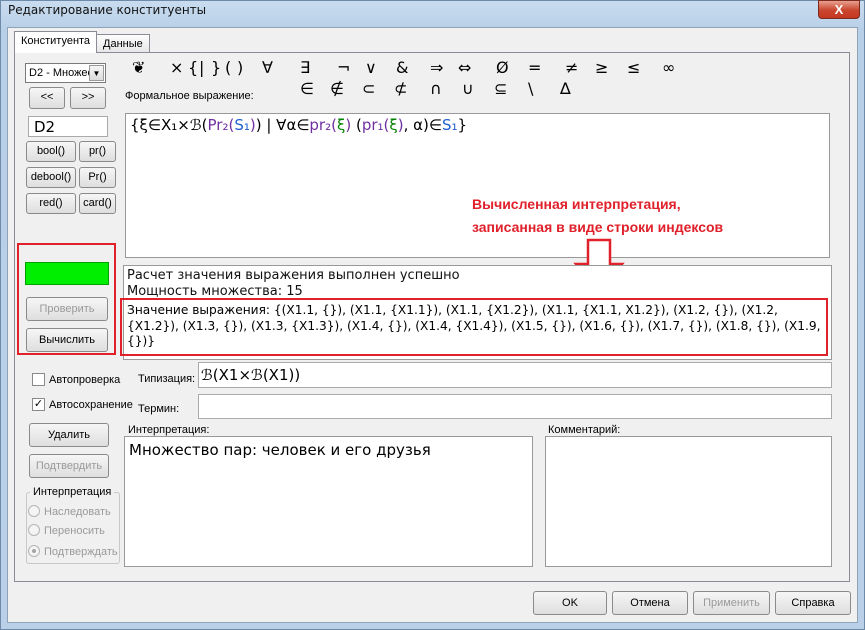 The width and height of the screenshot is (865, 630). Describe the element at coordinates (67, 340) in the screenshot. I see `calculate-button: Вычислить` at that location.